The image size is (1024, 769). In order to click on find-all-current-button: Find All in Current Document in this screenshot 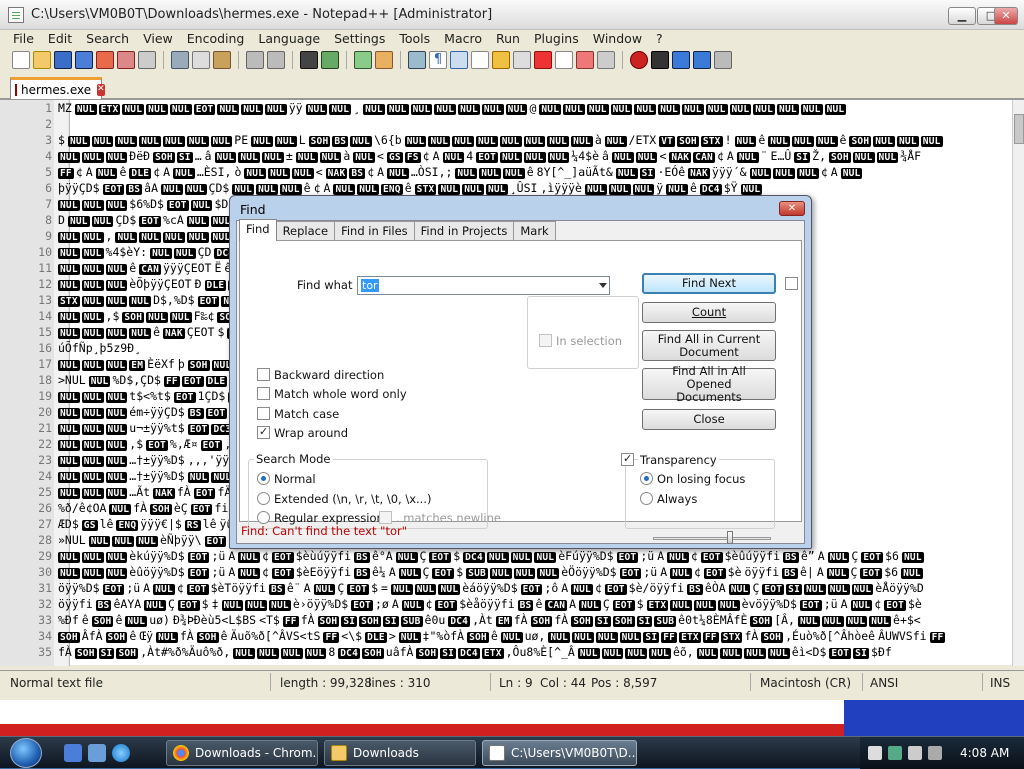, I will do `click(709, 345)`.